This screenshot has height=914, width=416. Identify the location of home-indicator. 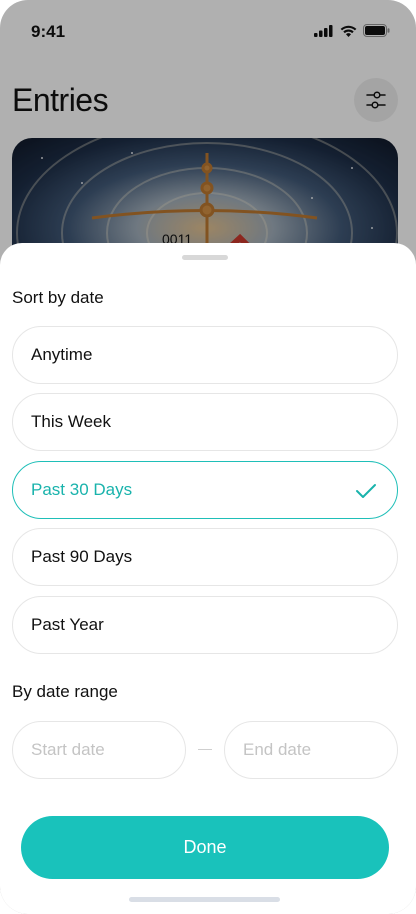
(204, 899).